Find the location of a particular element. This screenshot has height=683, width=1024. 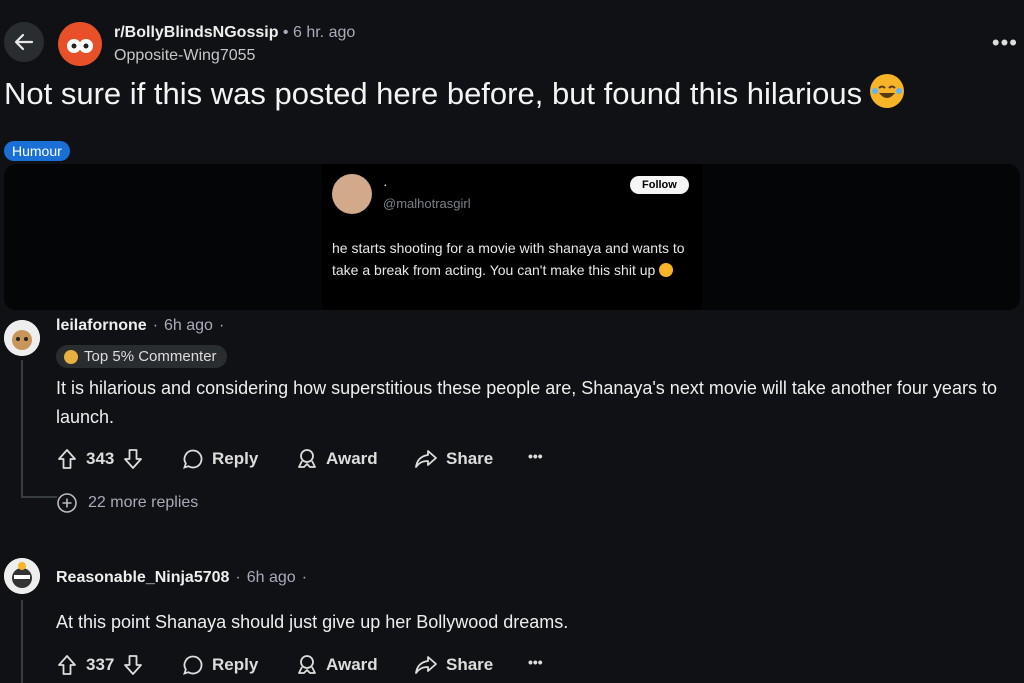

more-replies-button: 22 more replies is located at coordinates (127, 503).